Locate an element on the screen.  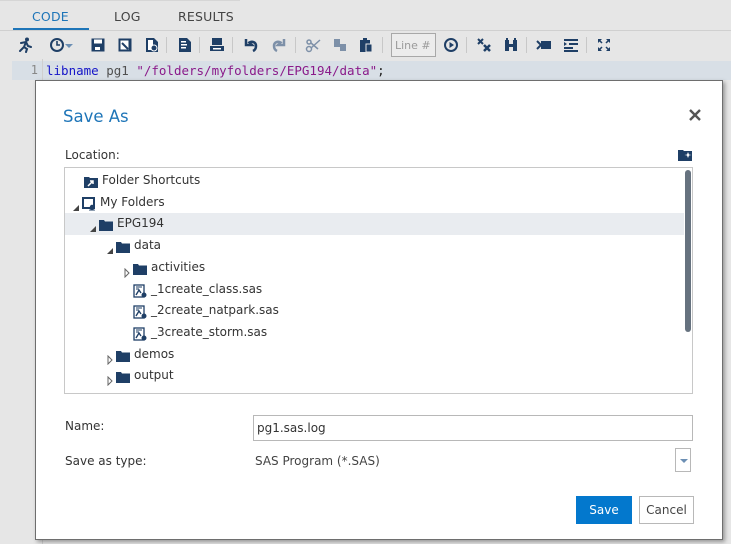
tab-code: CODE is located at coordinates (50, 16).